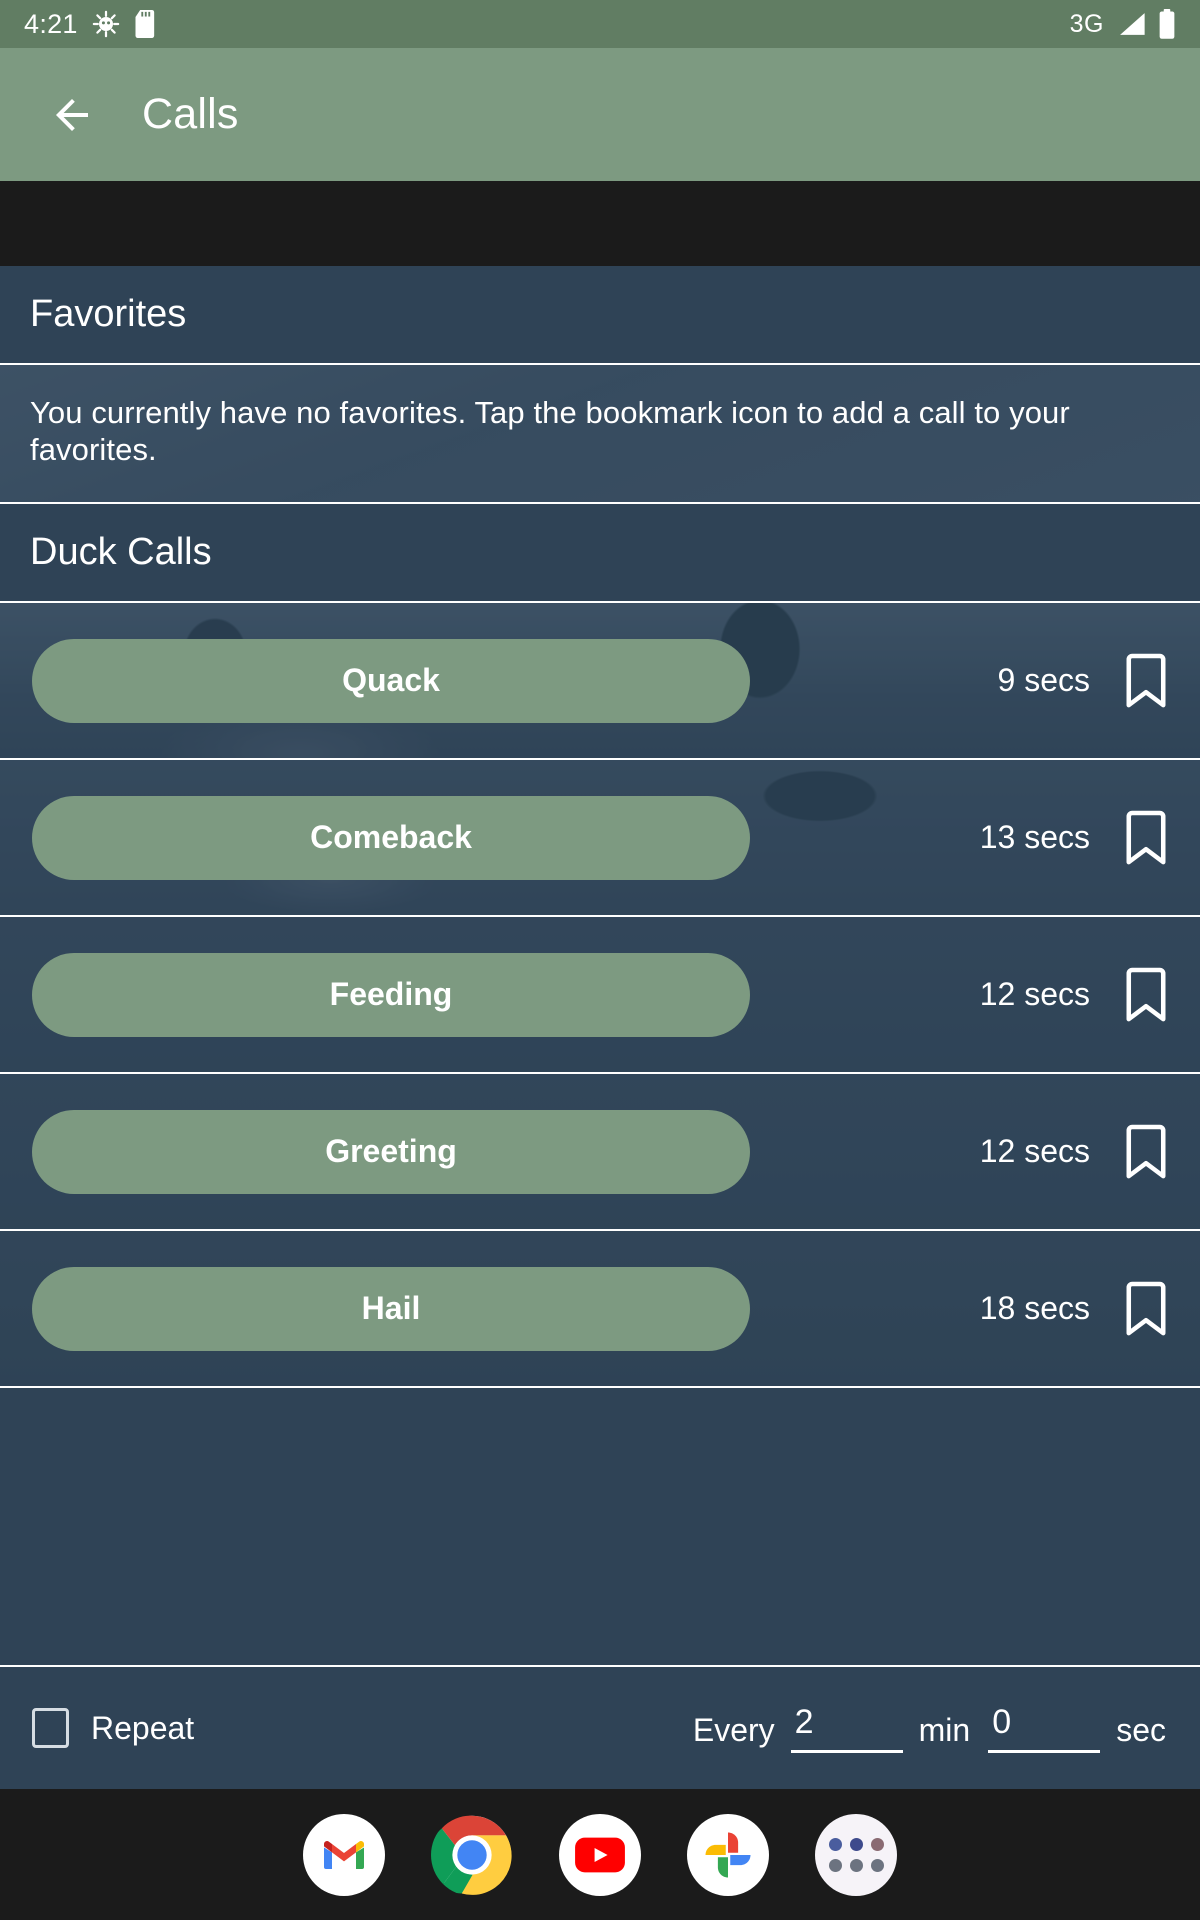  Describe the element at coordinates (1034, 837) in the screenshot. I see `call-duration: 13 secs` at that location.